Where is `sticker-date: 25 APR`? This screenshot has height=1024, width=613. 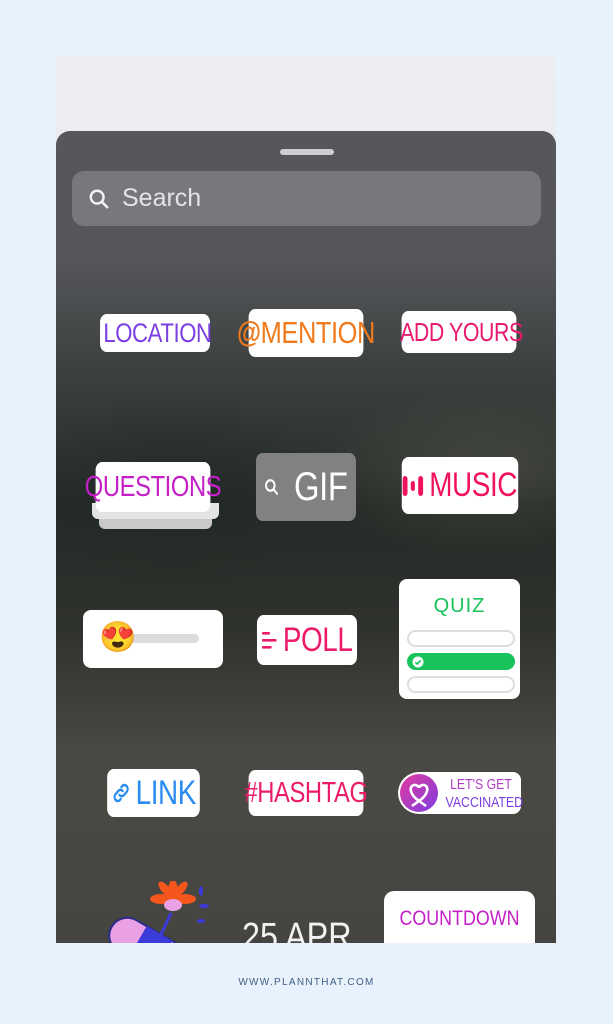 sticker-date: 25 APR is located at coordinates (297, 929).